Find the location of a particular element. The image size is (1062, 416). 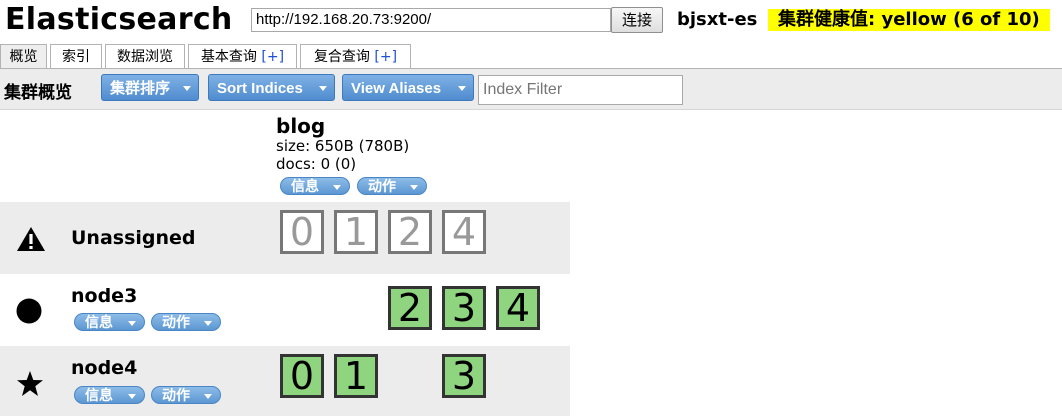

tab-label: 数据浏览 is located at coordinates (145, 57).